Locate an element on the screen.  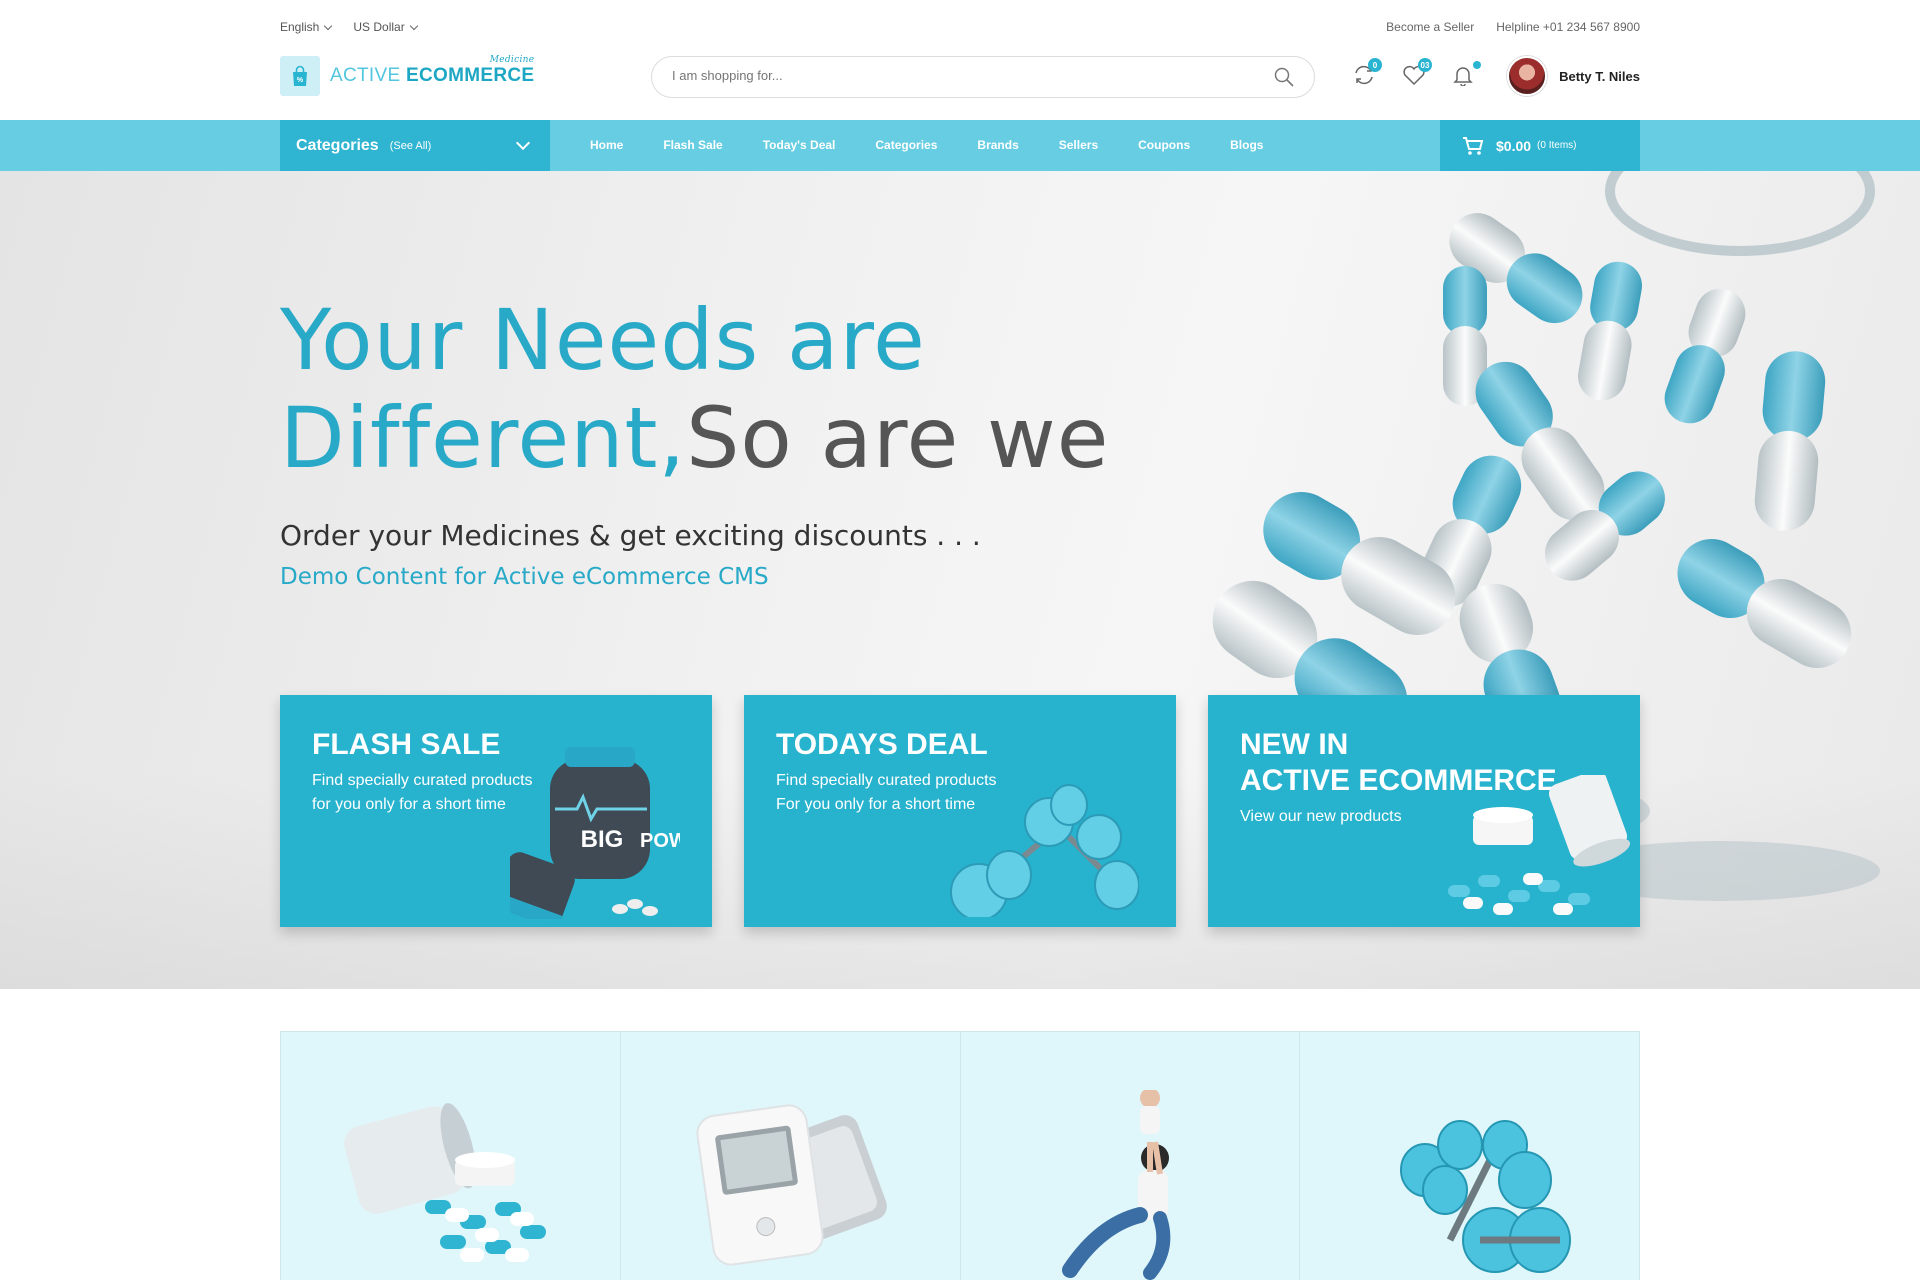
promo-title-line-1: NEW IN is located at coordinates (1294, 744).